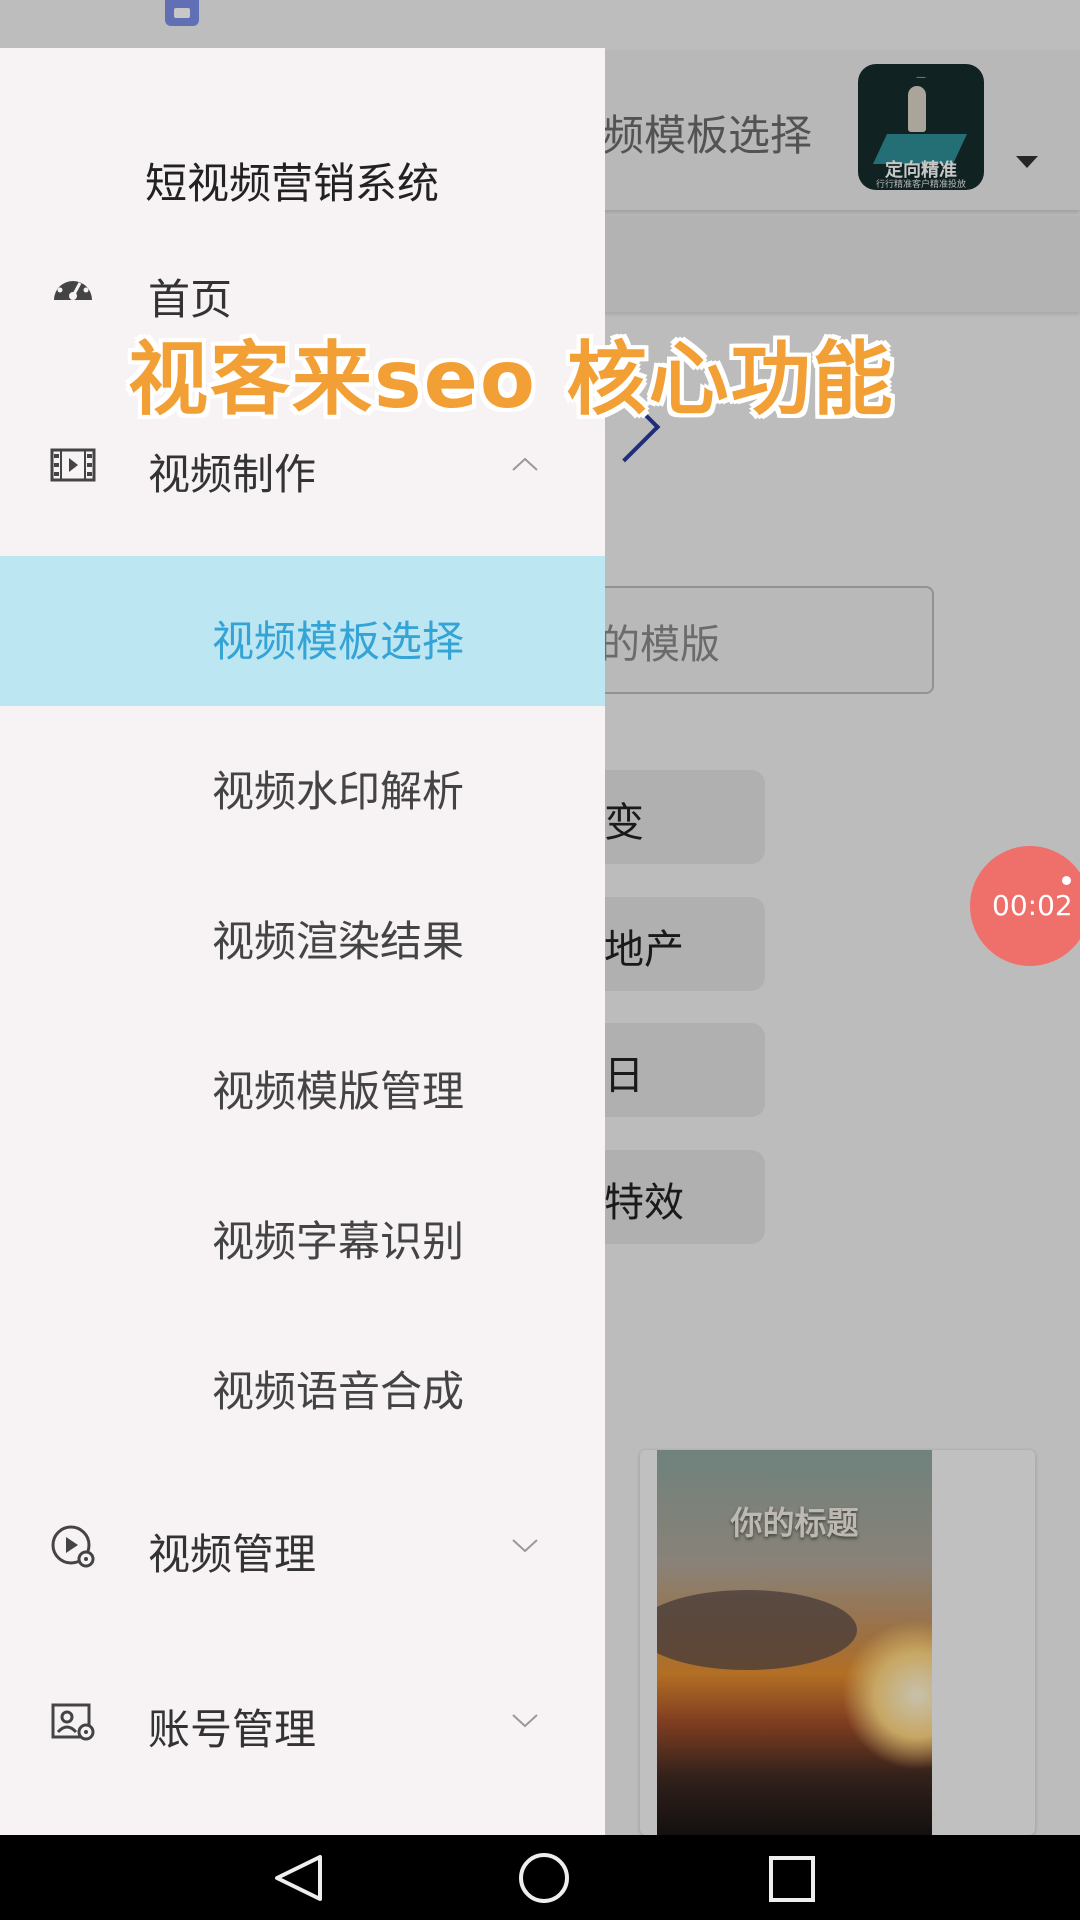  I want to click on drawer-title: 短视频营销系统, so click(292, 183).